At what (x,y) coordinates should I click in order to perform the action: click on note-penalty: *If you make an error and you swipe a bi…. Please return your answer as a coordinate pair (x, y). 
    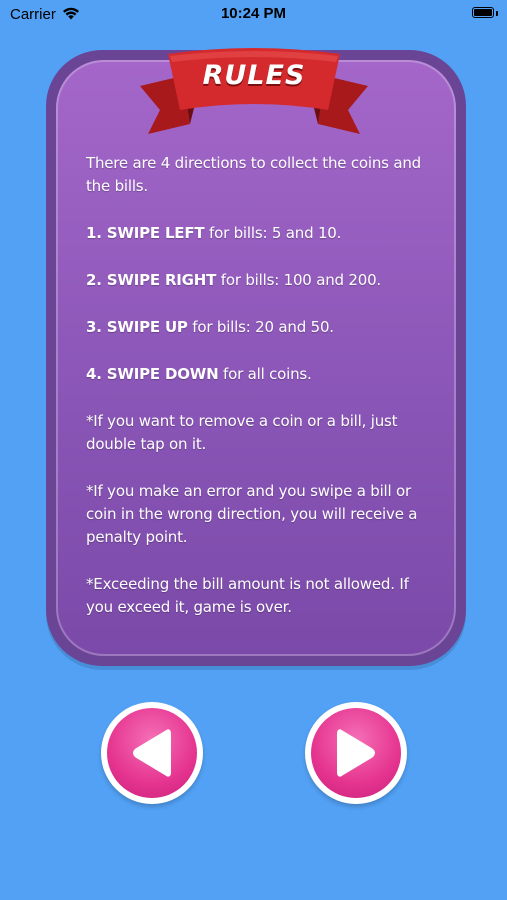
    Looking at the image, I should click on (252, 514).